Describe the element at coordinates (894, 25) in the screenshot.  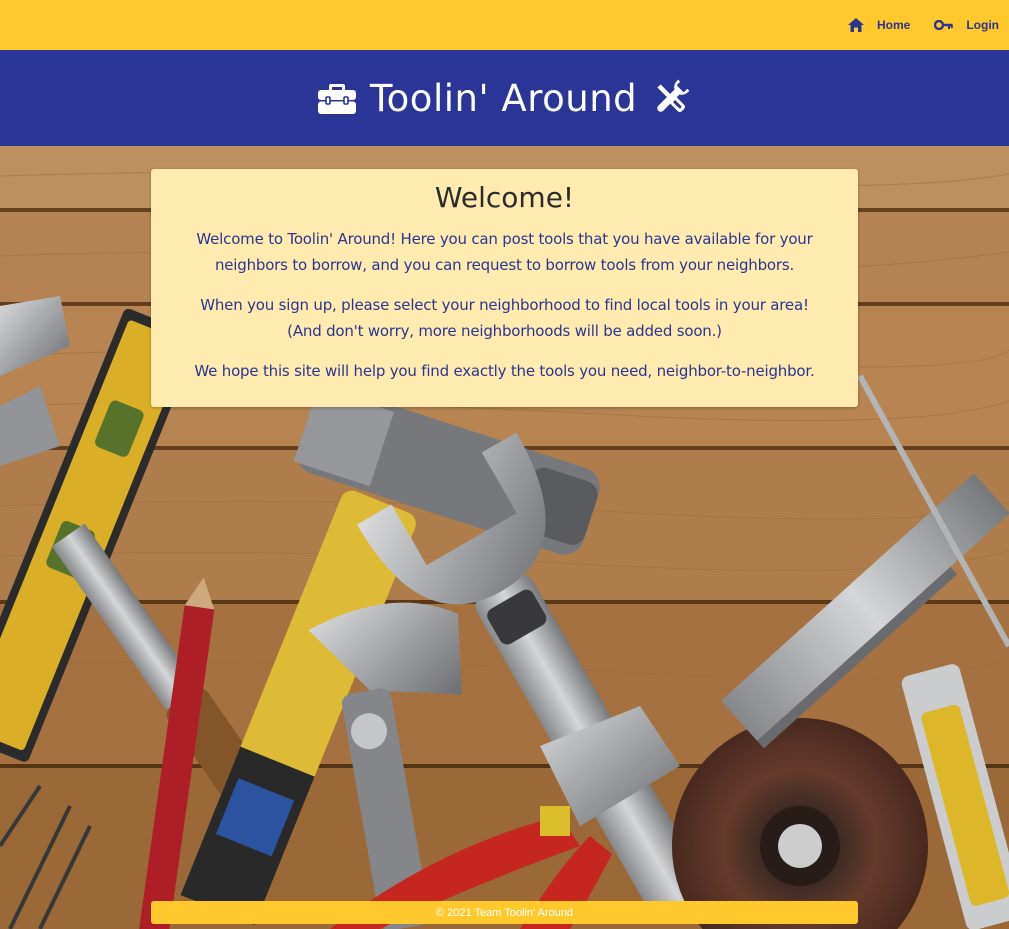
I see `nav-home-label: Home` at that location.